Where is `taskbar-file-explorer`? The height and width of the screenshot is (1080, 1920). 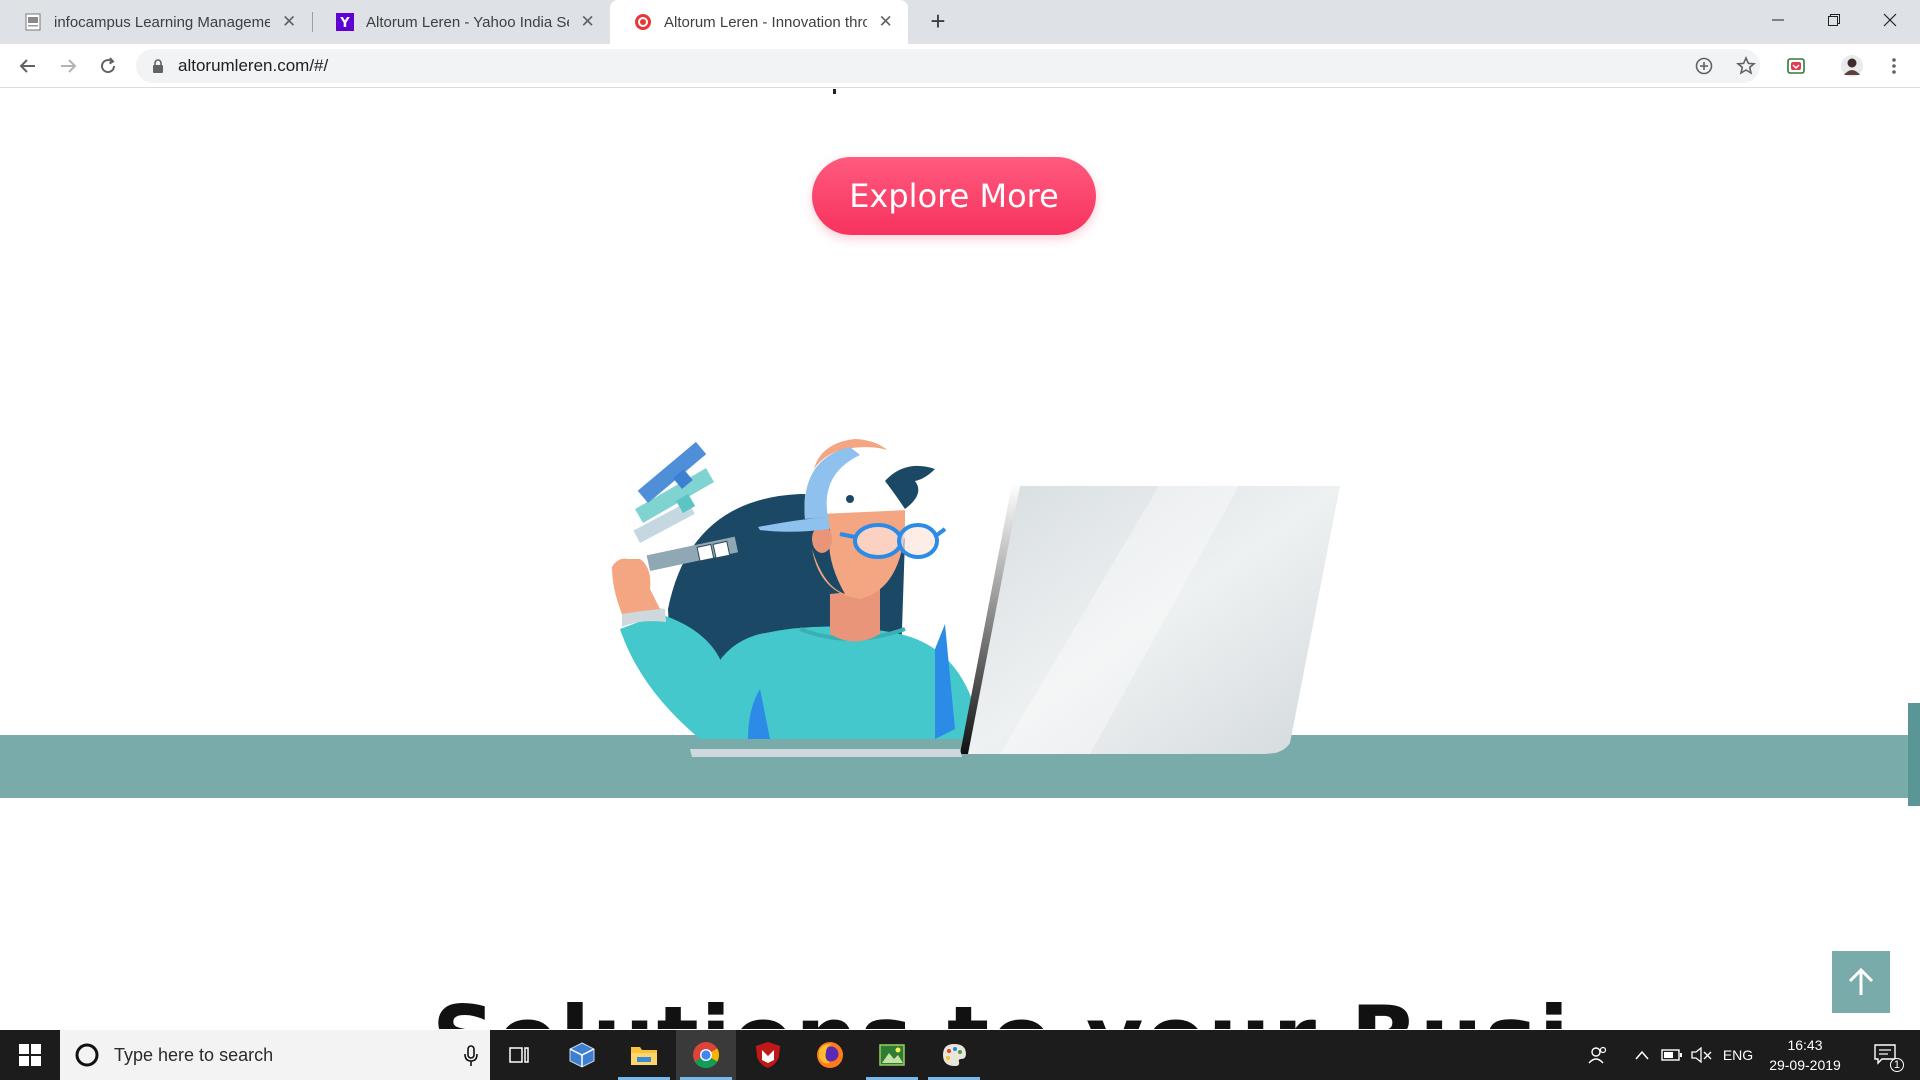 taskbar-file-explorer is located at coordinates (644, 1055).